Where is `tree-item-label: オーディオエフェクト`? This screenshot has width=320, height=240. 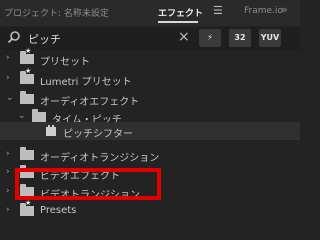 tree-item-label: オーディオエフェクト is located at coordinates (90, 102).